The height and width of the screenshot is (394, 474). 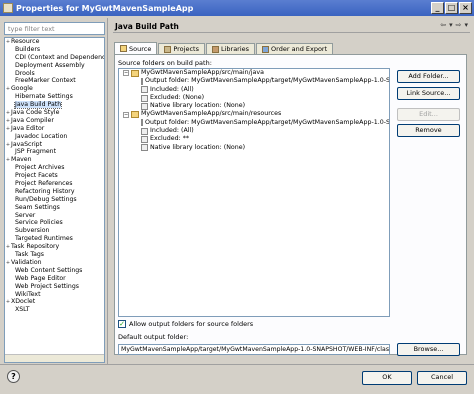 What do you see at coordinates (122, 324) in the screenshot?
I see `checkbox-mark-icon: ✓` at bounding box center [122, 324].